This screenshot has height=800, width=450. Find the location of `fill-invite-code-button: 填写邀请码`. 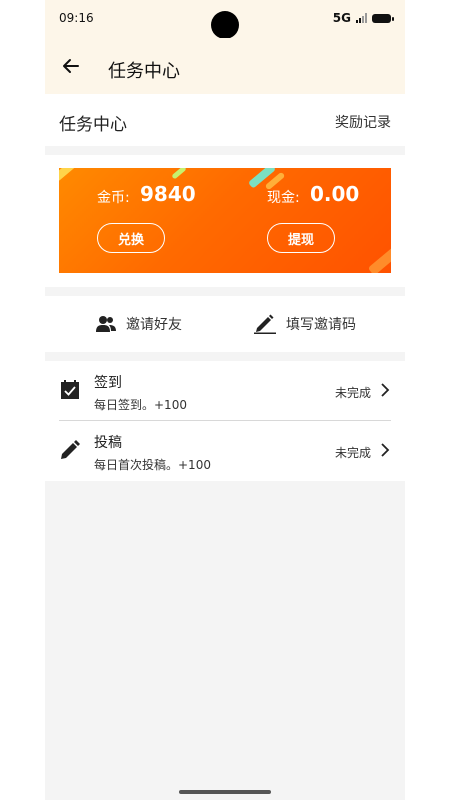

fill-invite-code-button: 填写邀请码 is located at coordinates (305, 324).